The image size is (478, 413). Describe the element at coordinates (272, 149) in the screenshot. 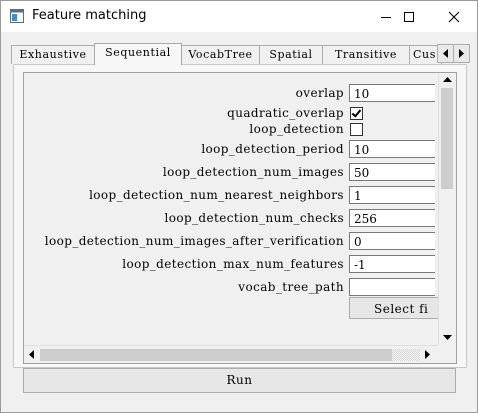

I see `option-label-loop-detection-period: loop_detection_period` at that location.